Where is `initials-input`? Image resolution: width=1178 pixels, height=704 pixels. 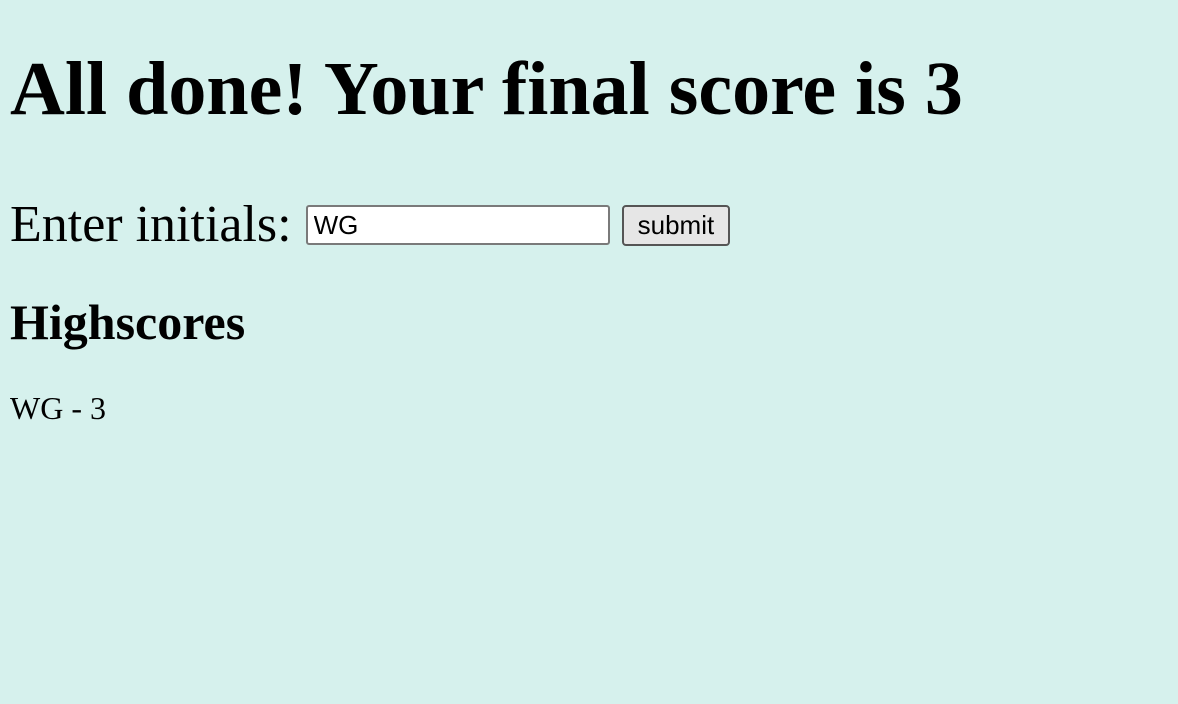 initials-input is located at coordinates (457, 225).